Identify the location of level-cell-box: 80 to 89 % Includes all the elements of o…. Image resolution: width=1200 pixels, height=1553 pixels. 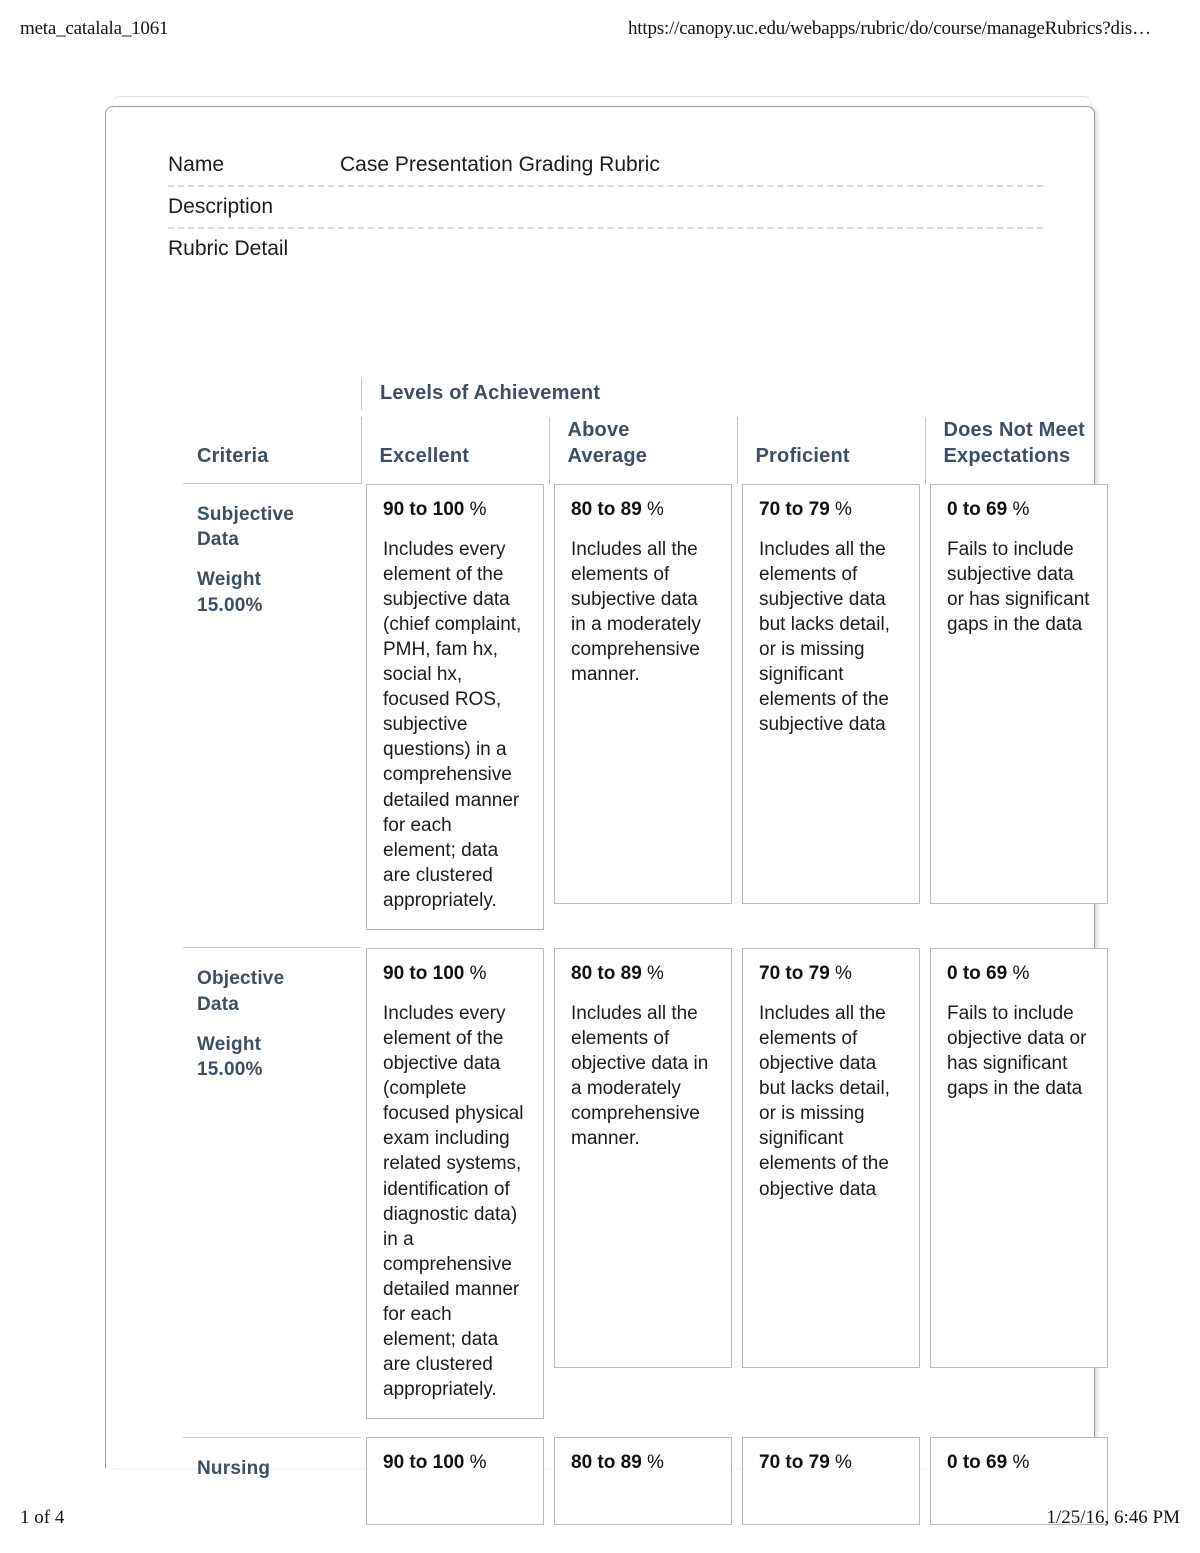
(643, 1157).